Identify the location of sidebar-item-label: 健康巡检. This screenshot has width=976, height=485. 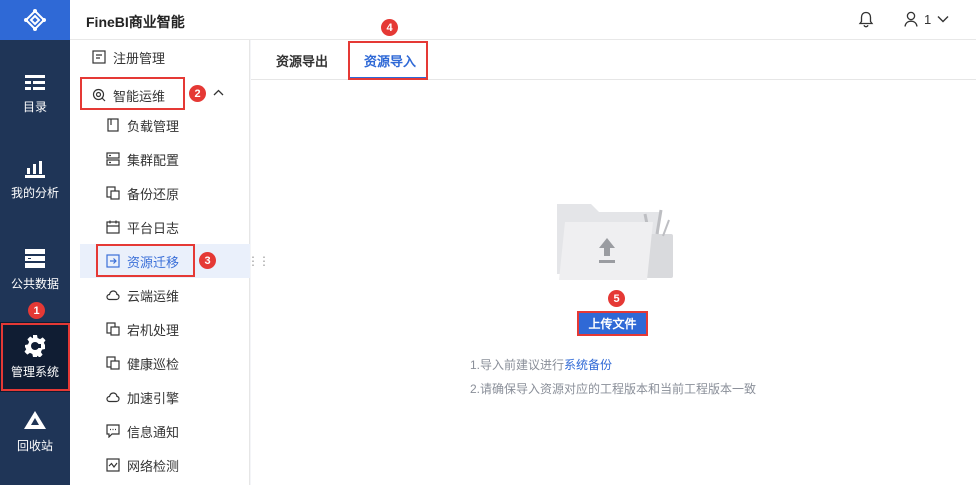
(153, 364).